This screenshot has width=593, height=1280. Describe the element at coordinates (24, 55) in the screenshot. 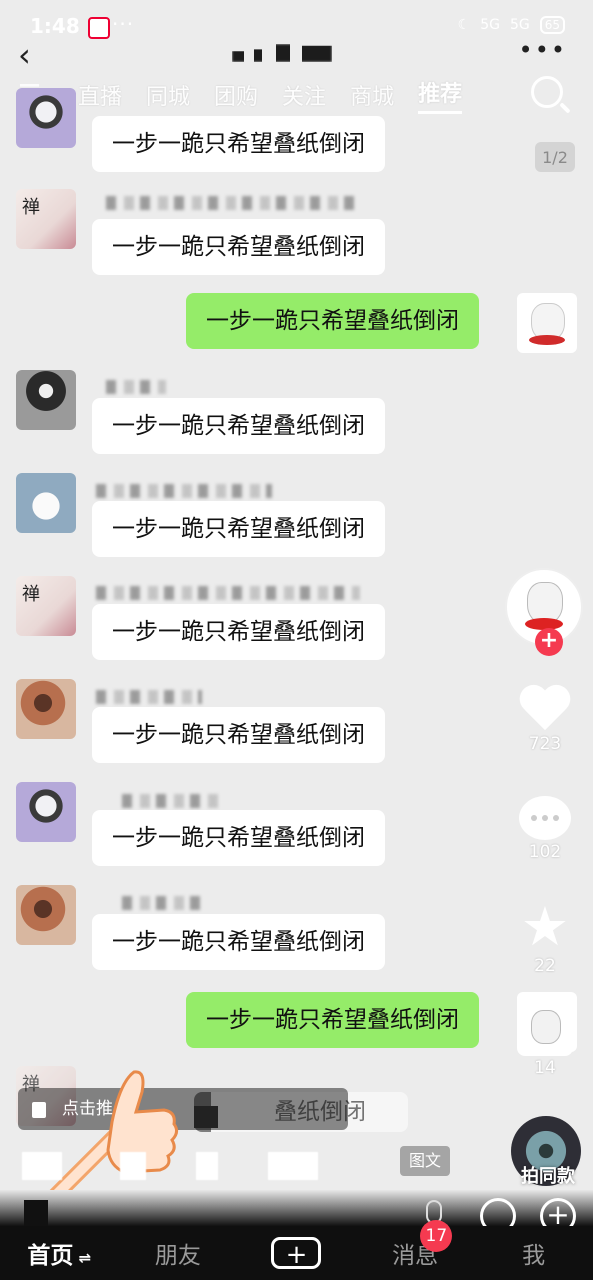

I see `back-arrow-icon: ‹` at that location.